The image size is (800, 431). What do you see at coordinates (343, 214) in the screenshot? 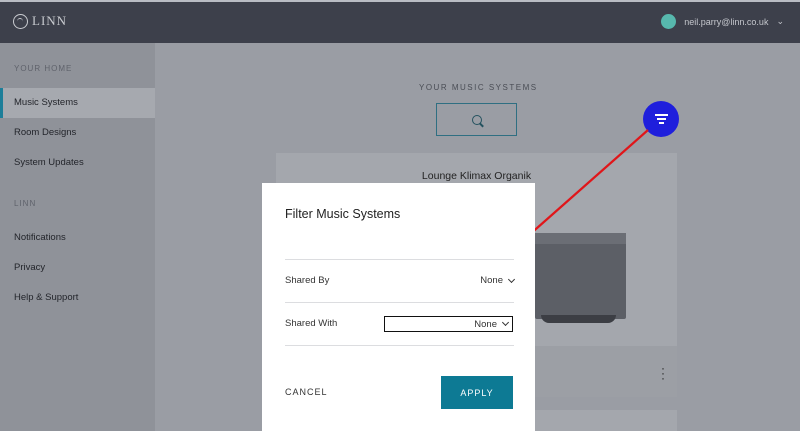
I see `dialog-title: Filter Music Systems` at bounding box center [343, 214].